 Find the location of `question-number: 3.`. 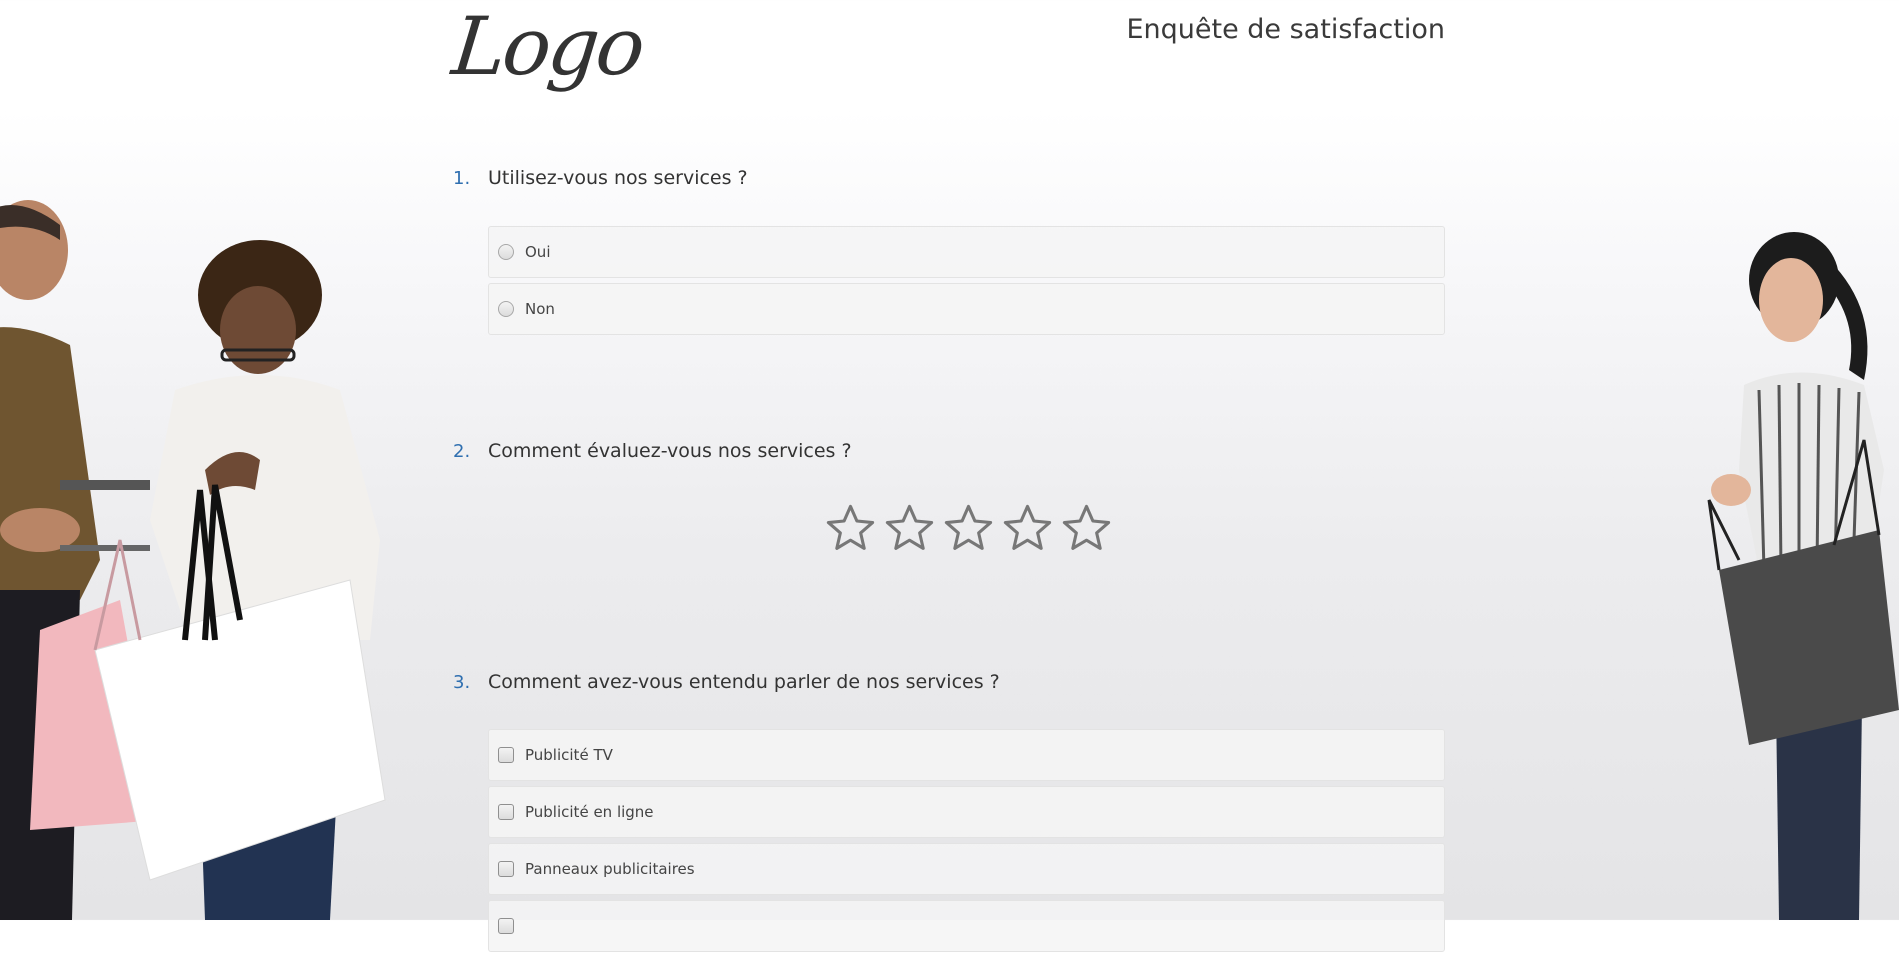

question-number: 3. is located at coordinates (462, 682).